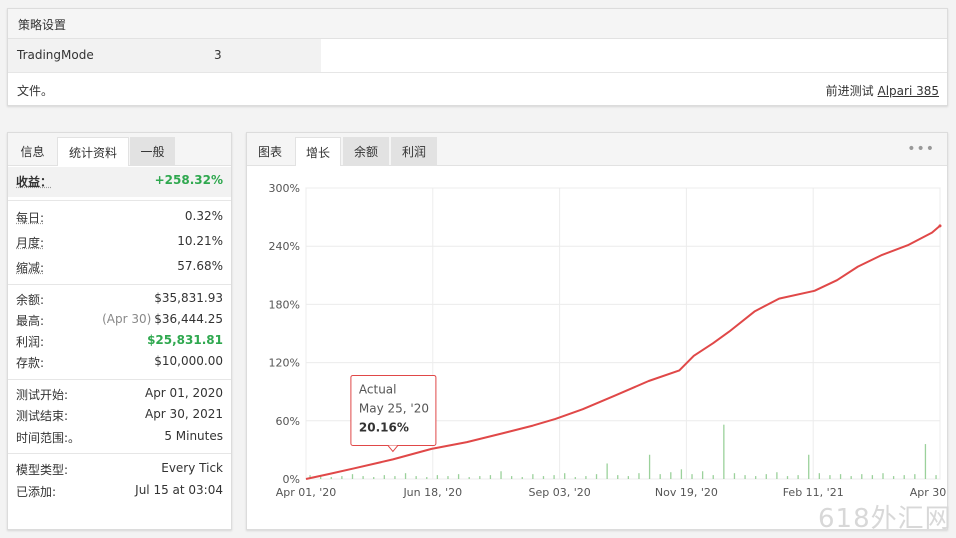 The image size is (956, 538). Describe the element at coordinates (30, 363) in the screenshot. I see `deposits-label: 存款:` at that location.